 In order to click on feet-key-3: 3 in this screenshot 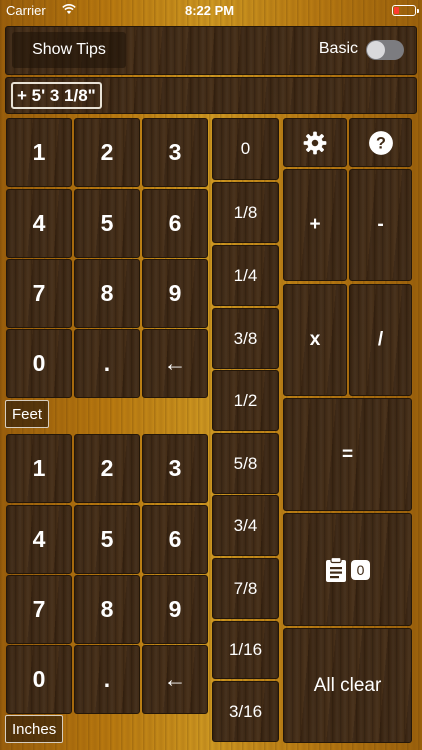, I will do `click(175, 152)`.